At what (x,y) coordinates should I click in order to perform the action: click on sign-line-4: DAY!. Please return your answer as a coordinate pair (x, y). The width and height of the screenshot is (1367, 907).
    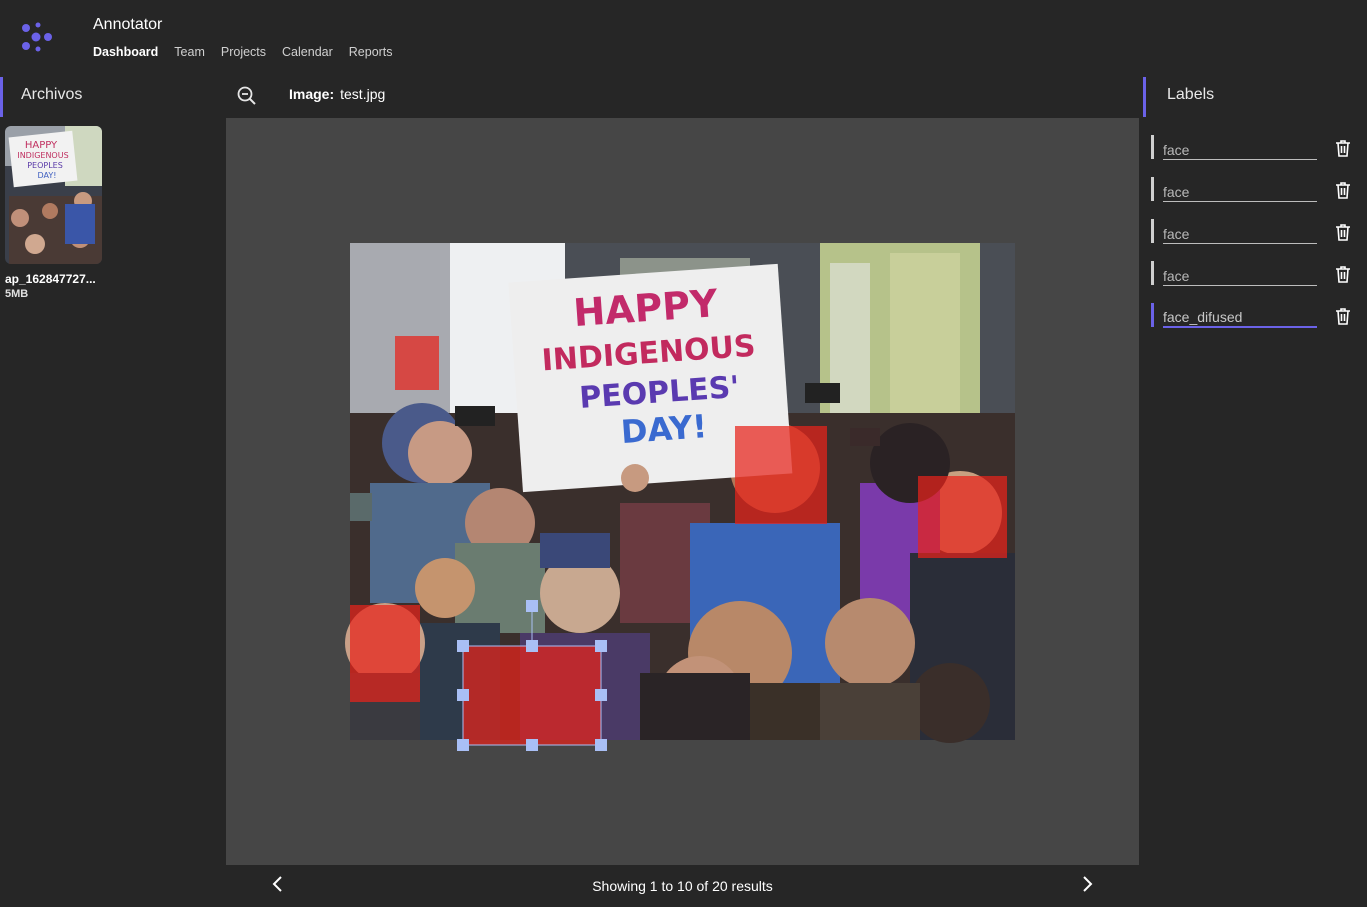
    Looking at the image, I should click on (664, 429).